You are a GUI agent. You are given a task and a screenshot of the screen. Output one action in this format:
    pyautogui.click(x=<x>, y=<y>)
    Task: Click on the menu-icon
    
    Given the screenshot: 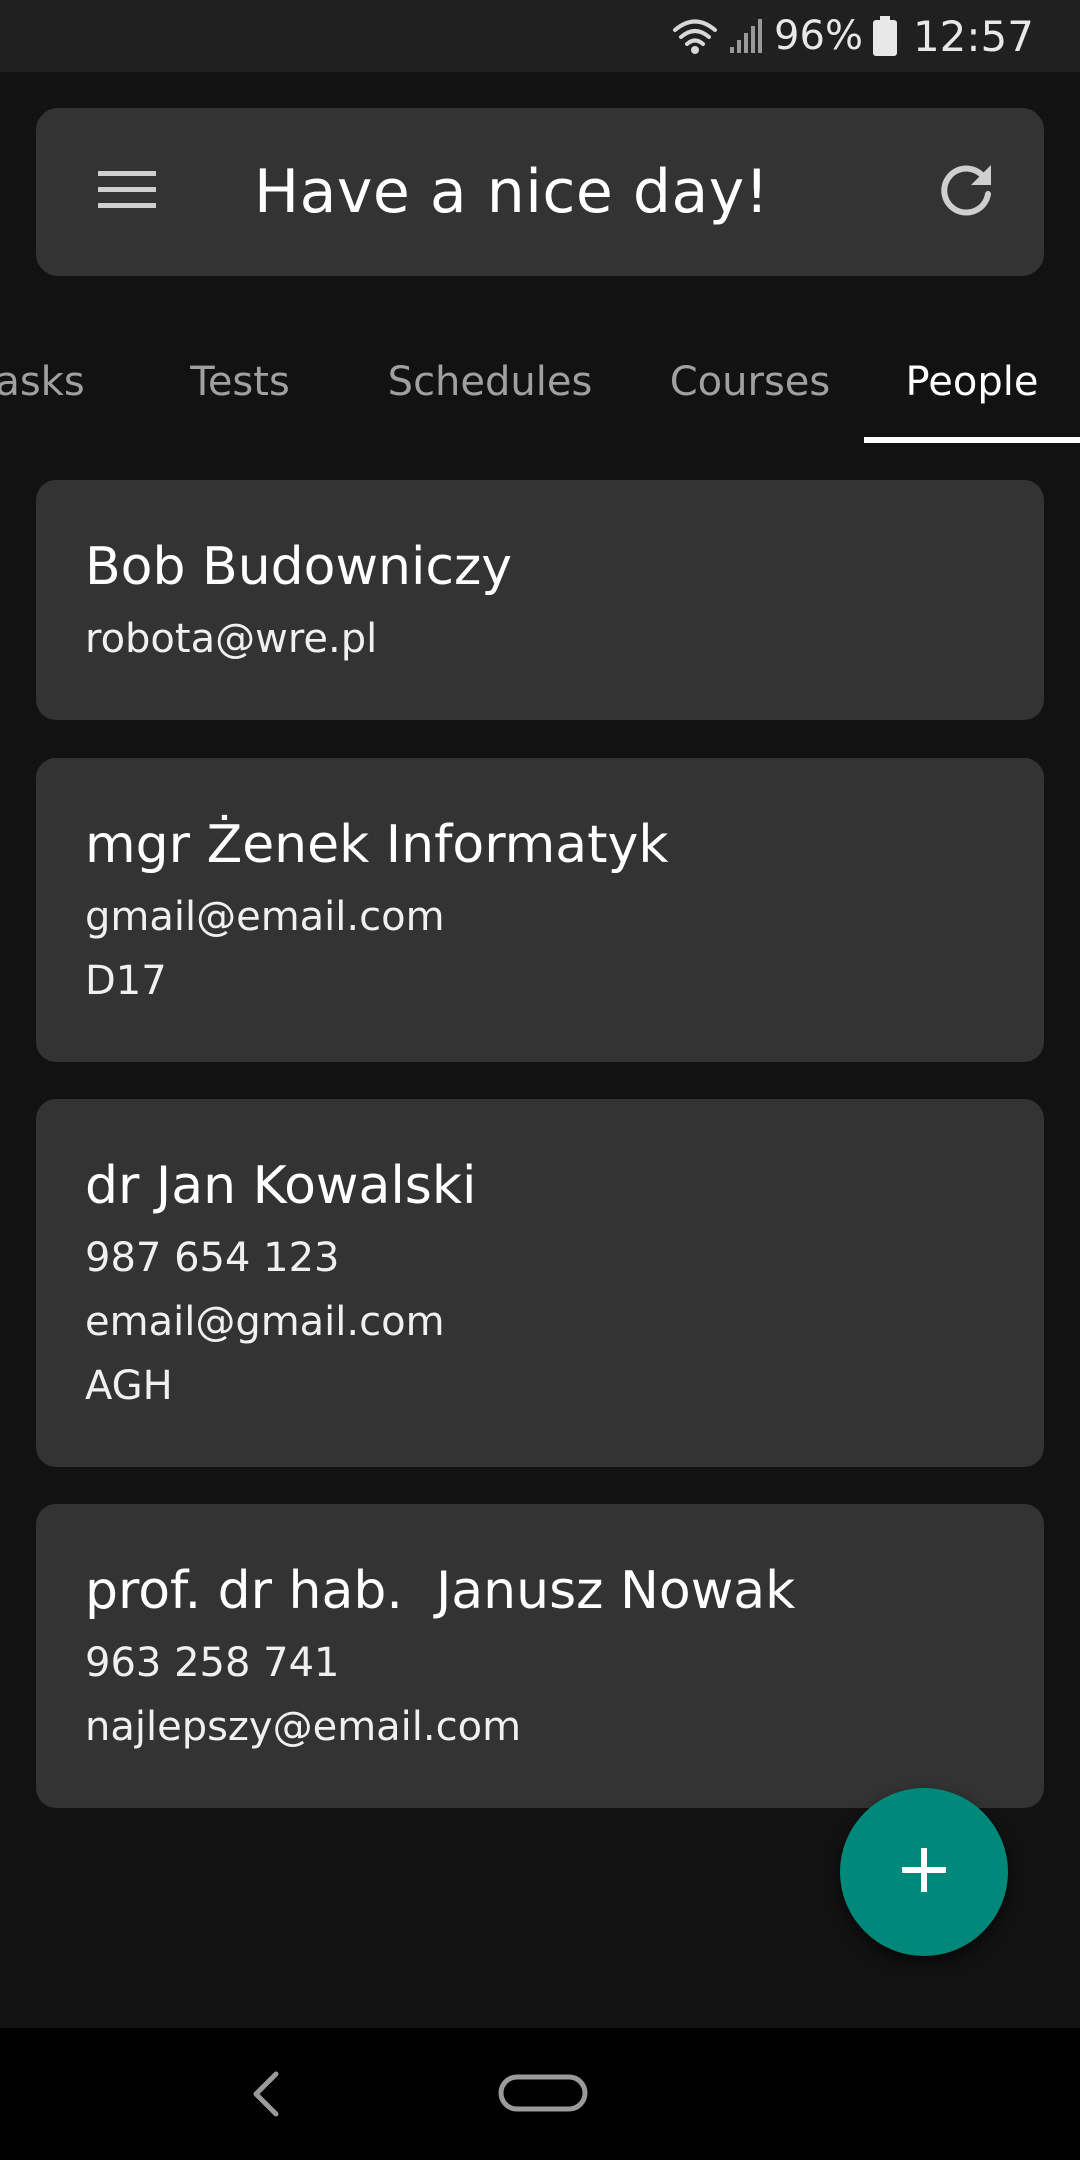 What is the action you would take?
    pyautogui.click(x=127, y=192)
    